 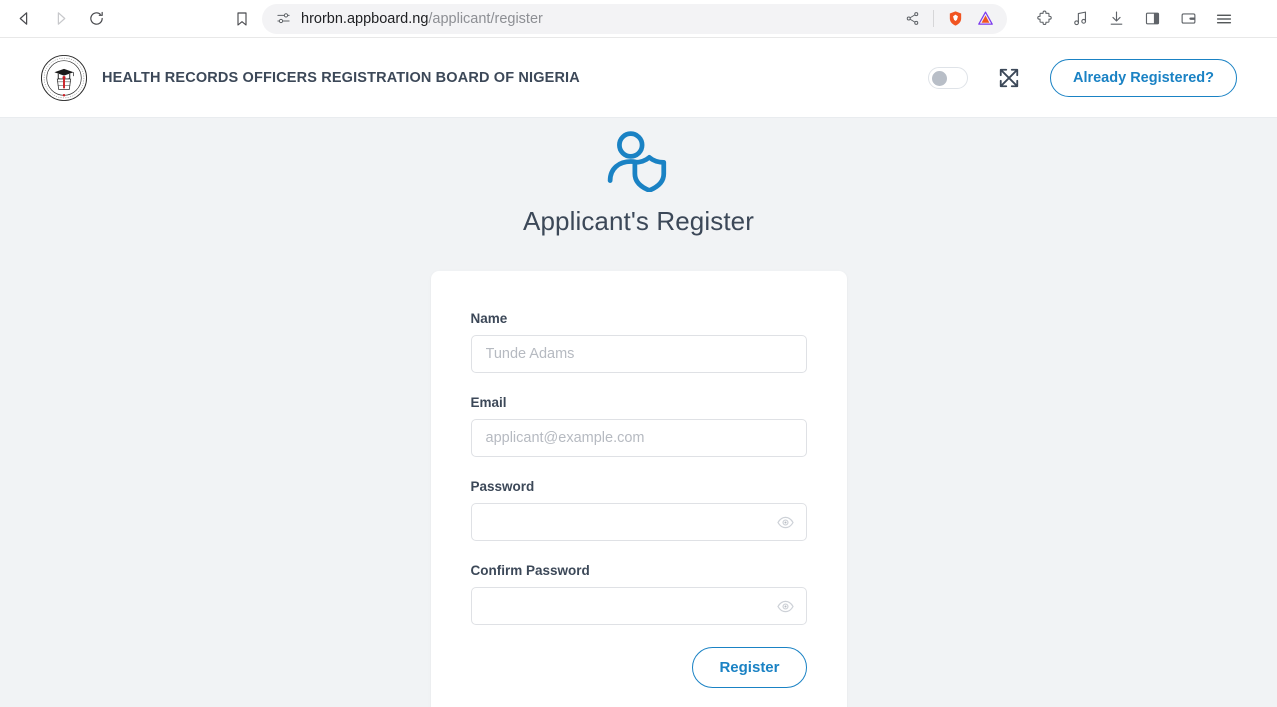 I want to click on music-note-icon, so click(x=1079, y=18).